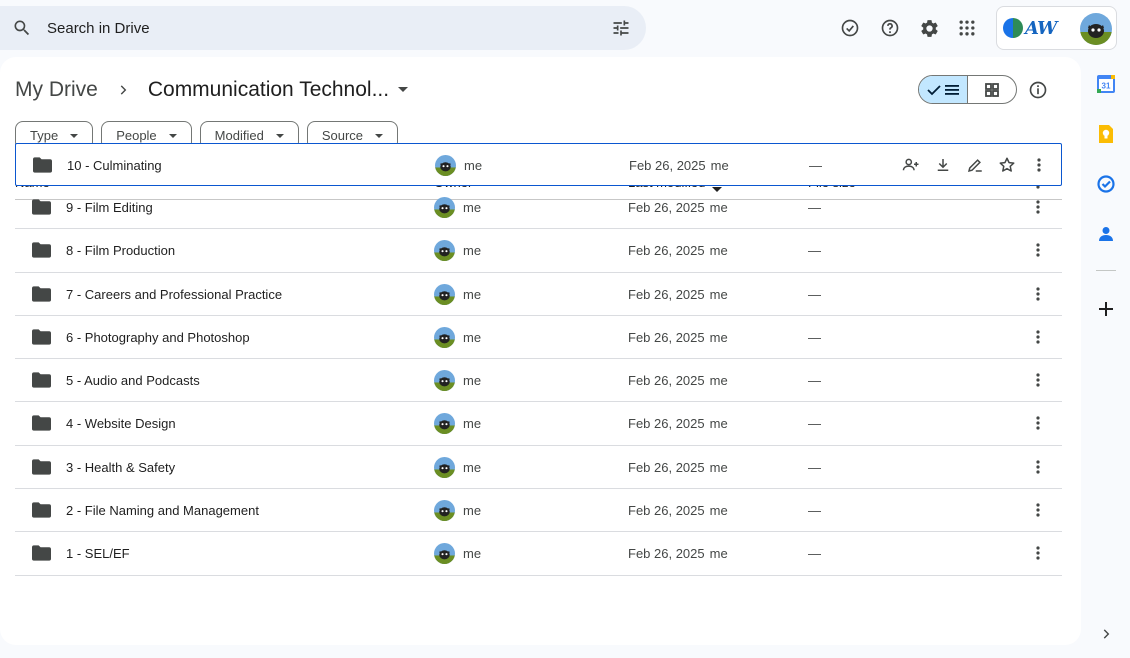 The height and width of the screenshot is (658, 1130). Describe the element at coordinates (120, 467) in the screenshot. I see `row-name: 3 - Health & Safety` at that location.